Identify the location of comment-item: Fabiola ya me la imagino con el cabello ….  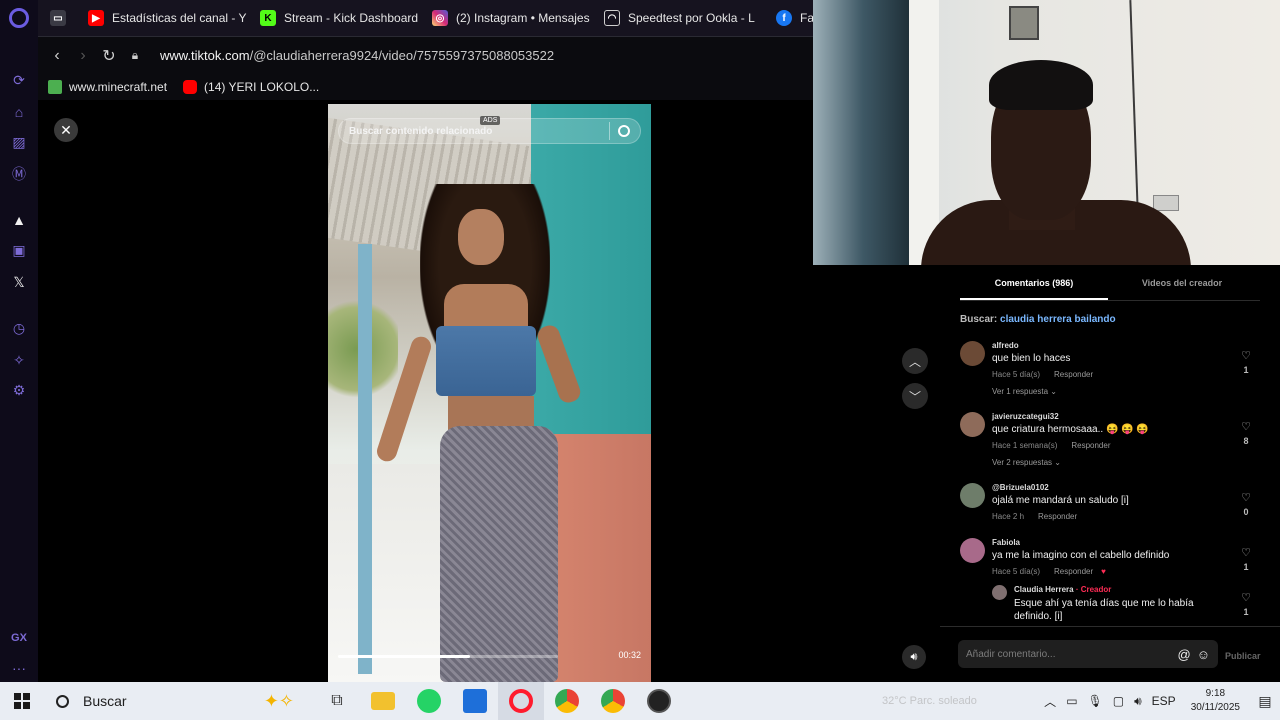
(1110, 560).